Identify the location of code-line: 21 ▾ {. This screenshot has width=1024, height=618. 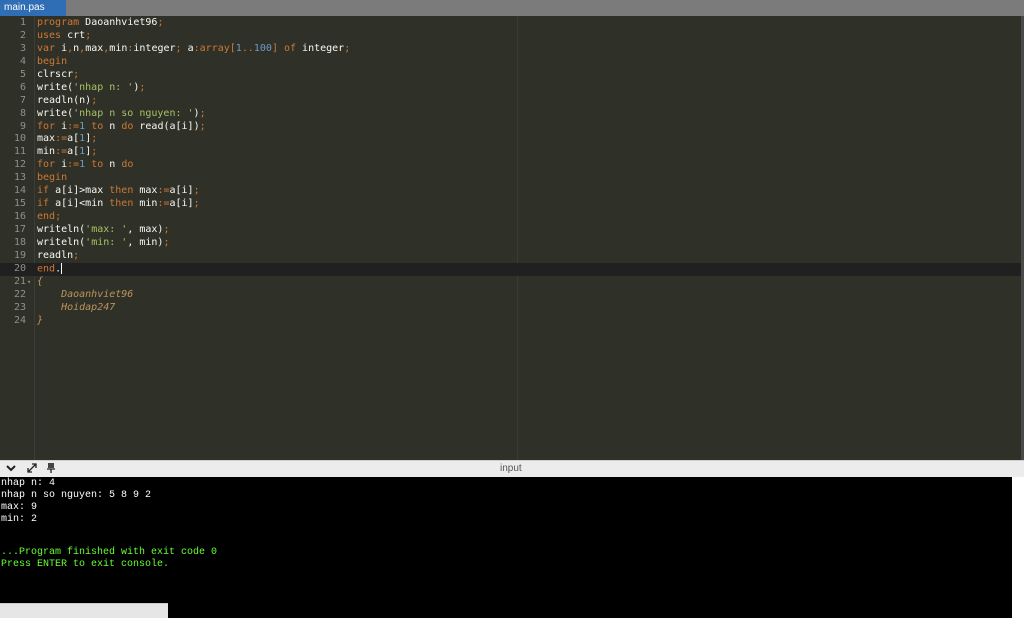
(510, 282).